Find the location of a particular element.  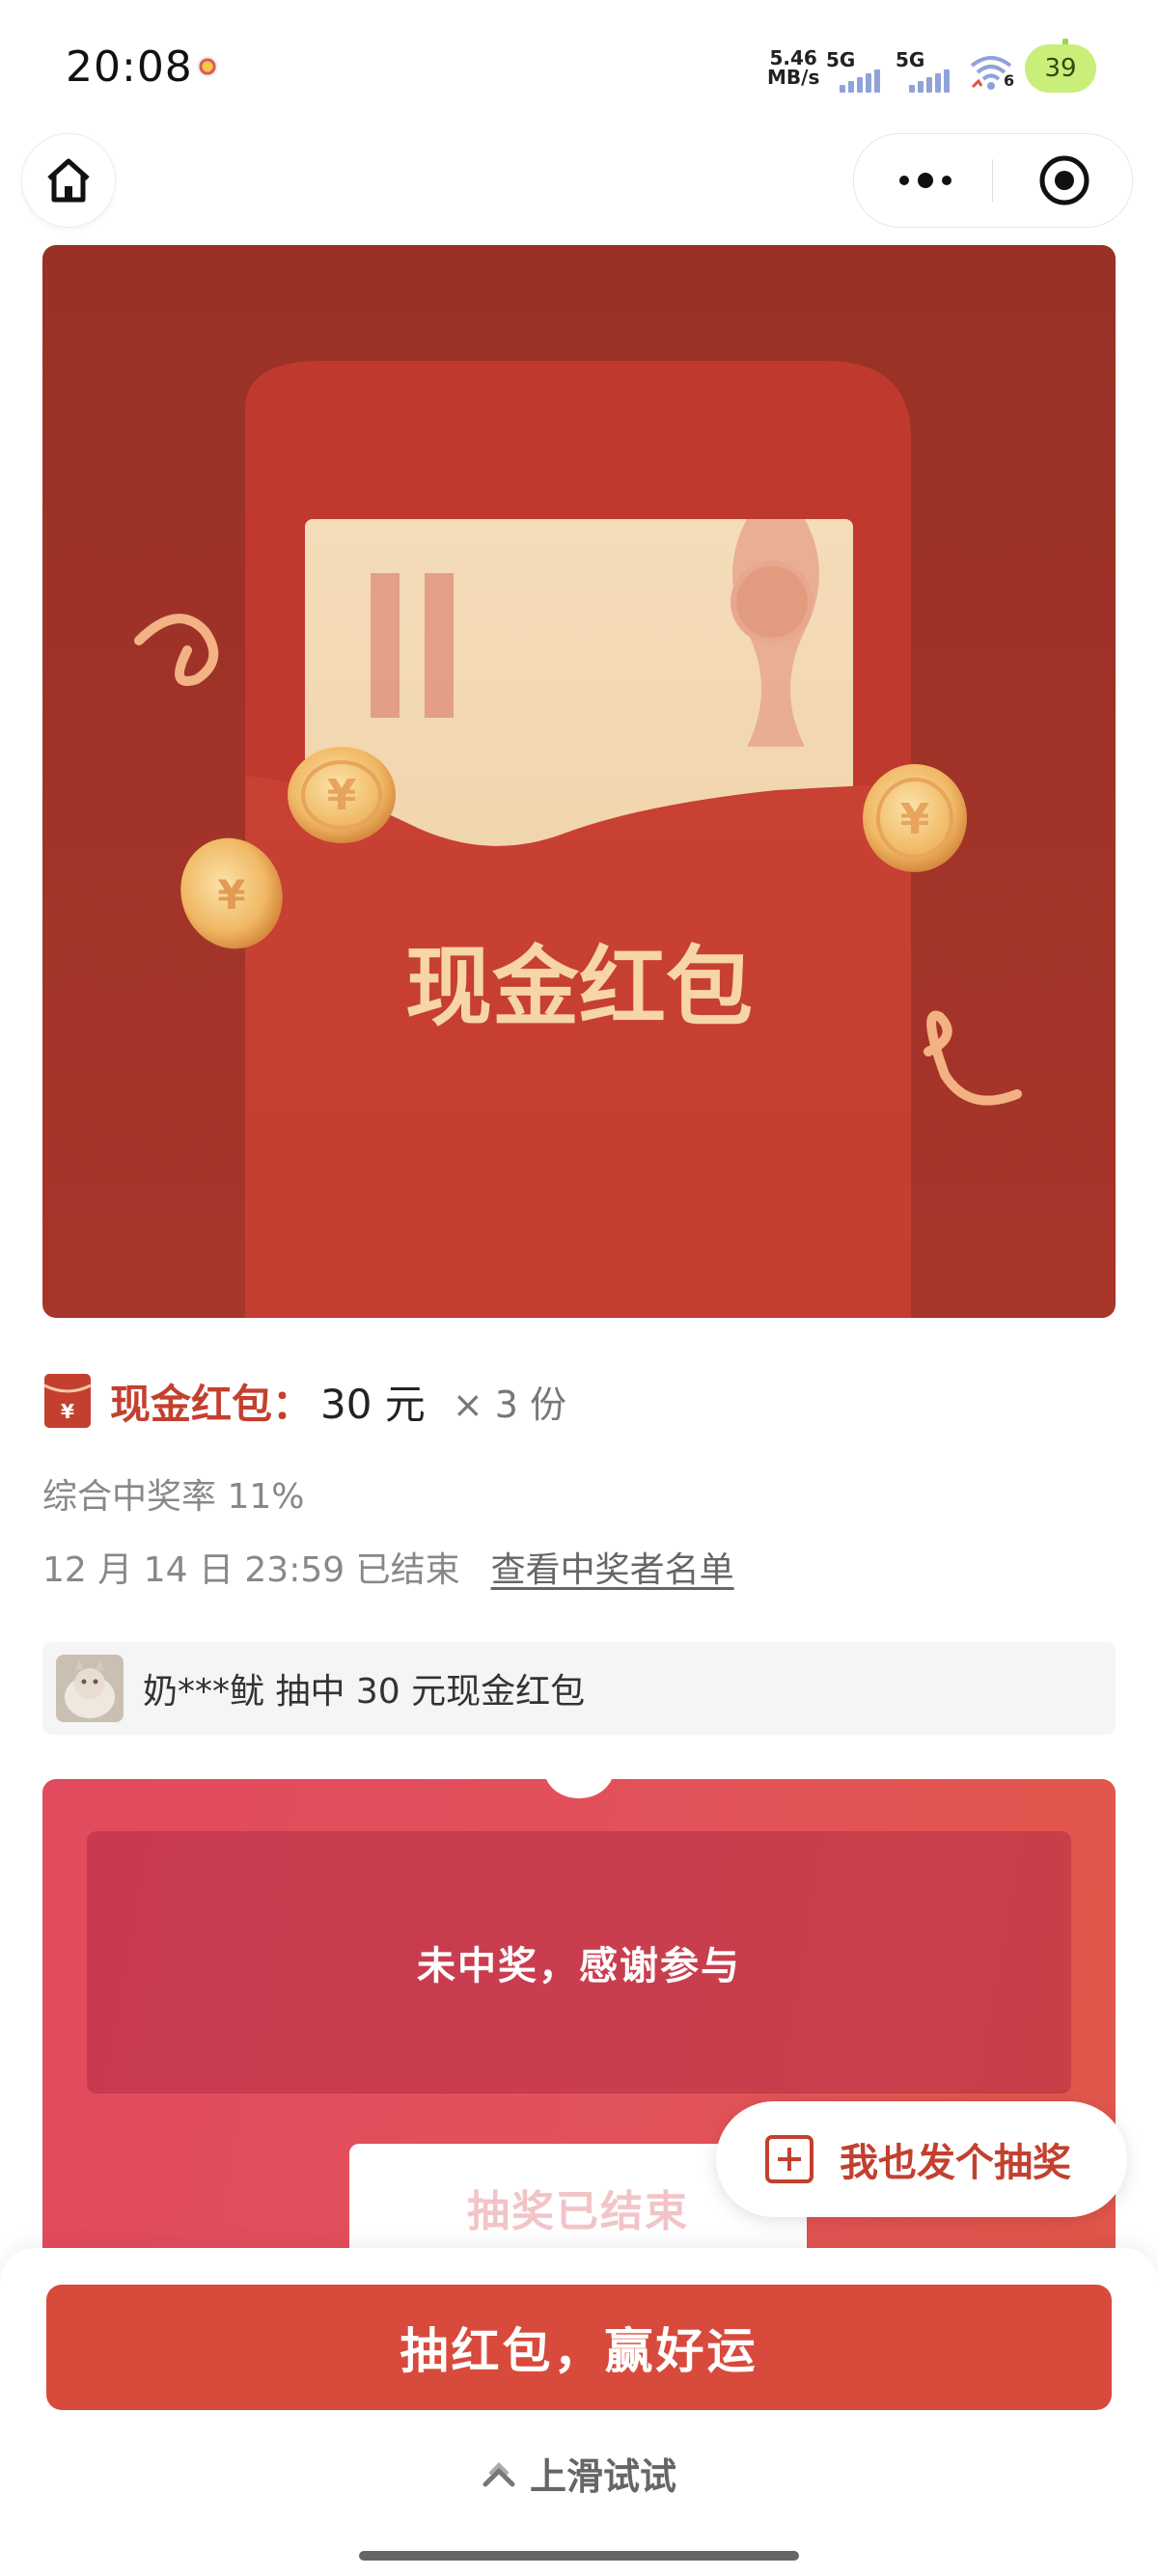

network-speed: 5.46 MB/s is located at coordinates (793, 67).